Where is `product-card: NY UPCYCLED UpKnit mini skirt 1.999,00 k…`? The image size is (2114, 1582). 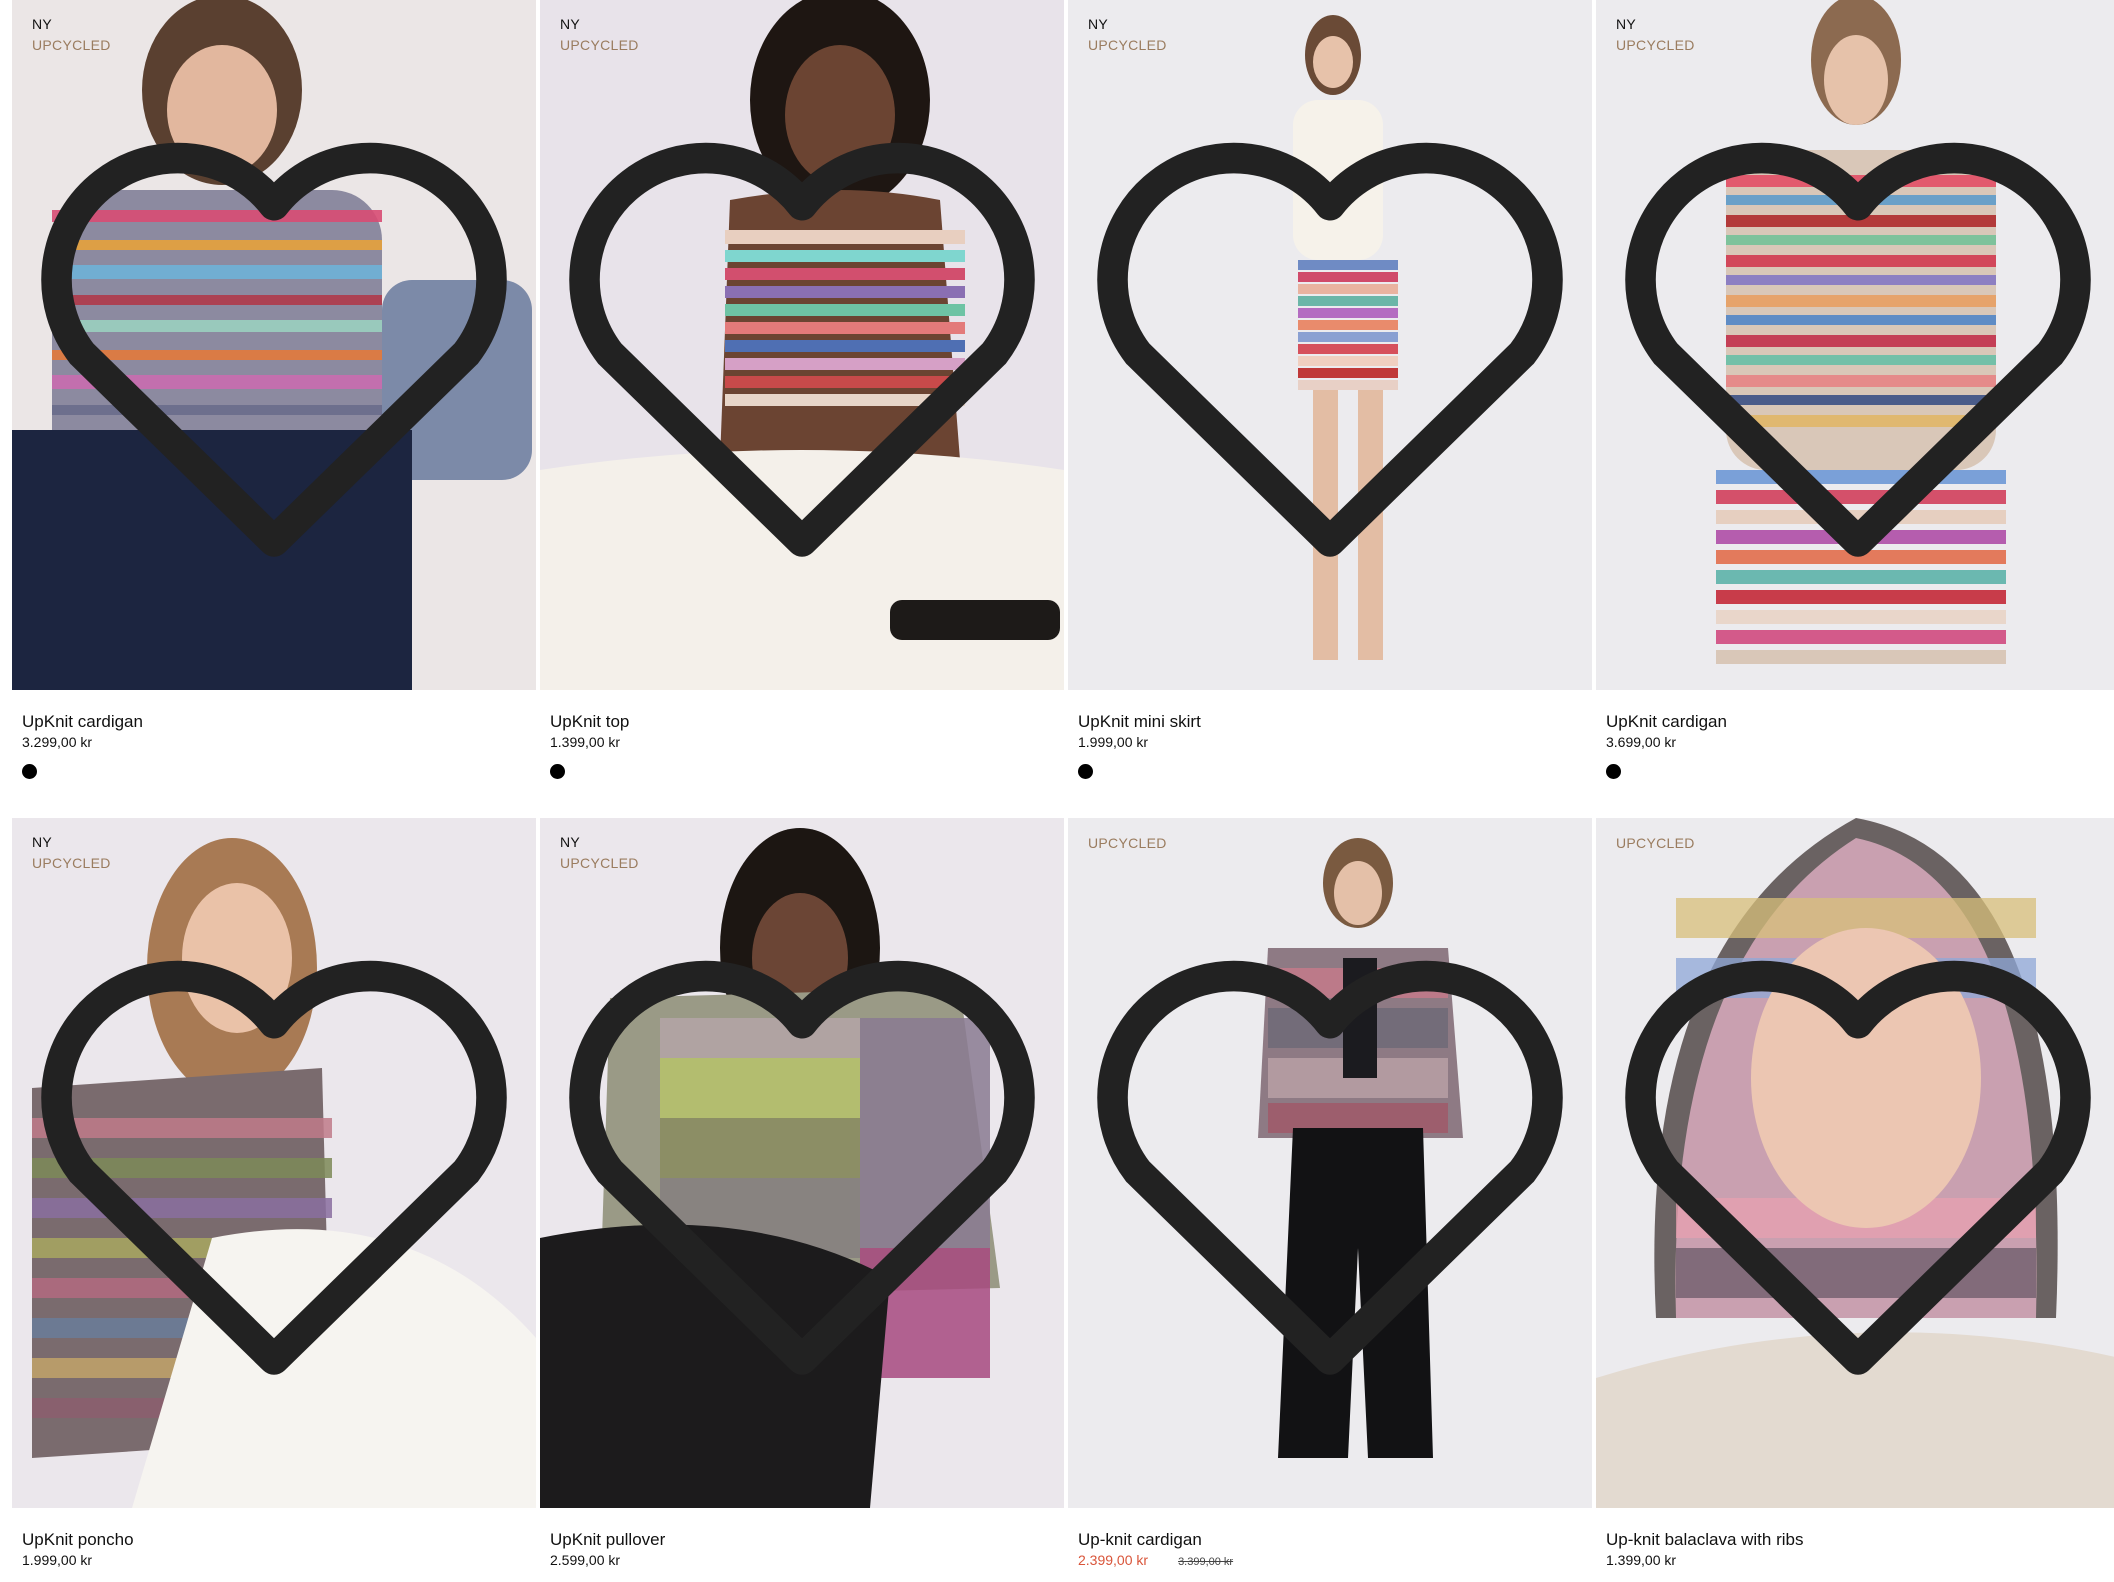
product-card: NY UPCYCLED UpKnit mini skirt 1.999,00 k… is located at coordinates (1330, 389).